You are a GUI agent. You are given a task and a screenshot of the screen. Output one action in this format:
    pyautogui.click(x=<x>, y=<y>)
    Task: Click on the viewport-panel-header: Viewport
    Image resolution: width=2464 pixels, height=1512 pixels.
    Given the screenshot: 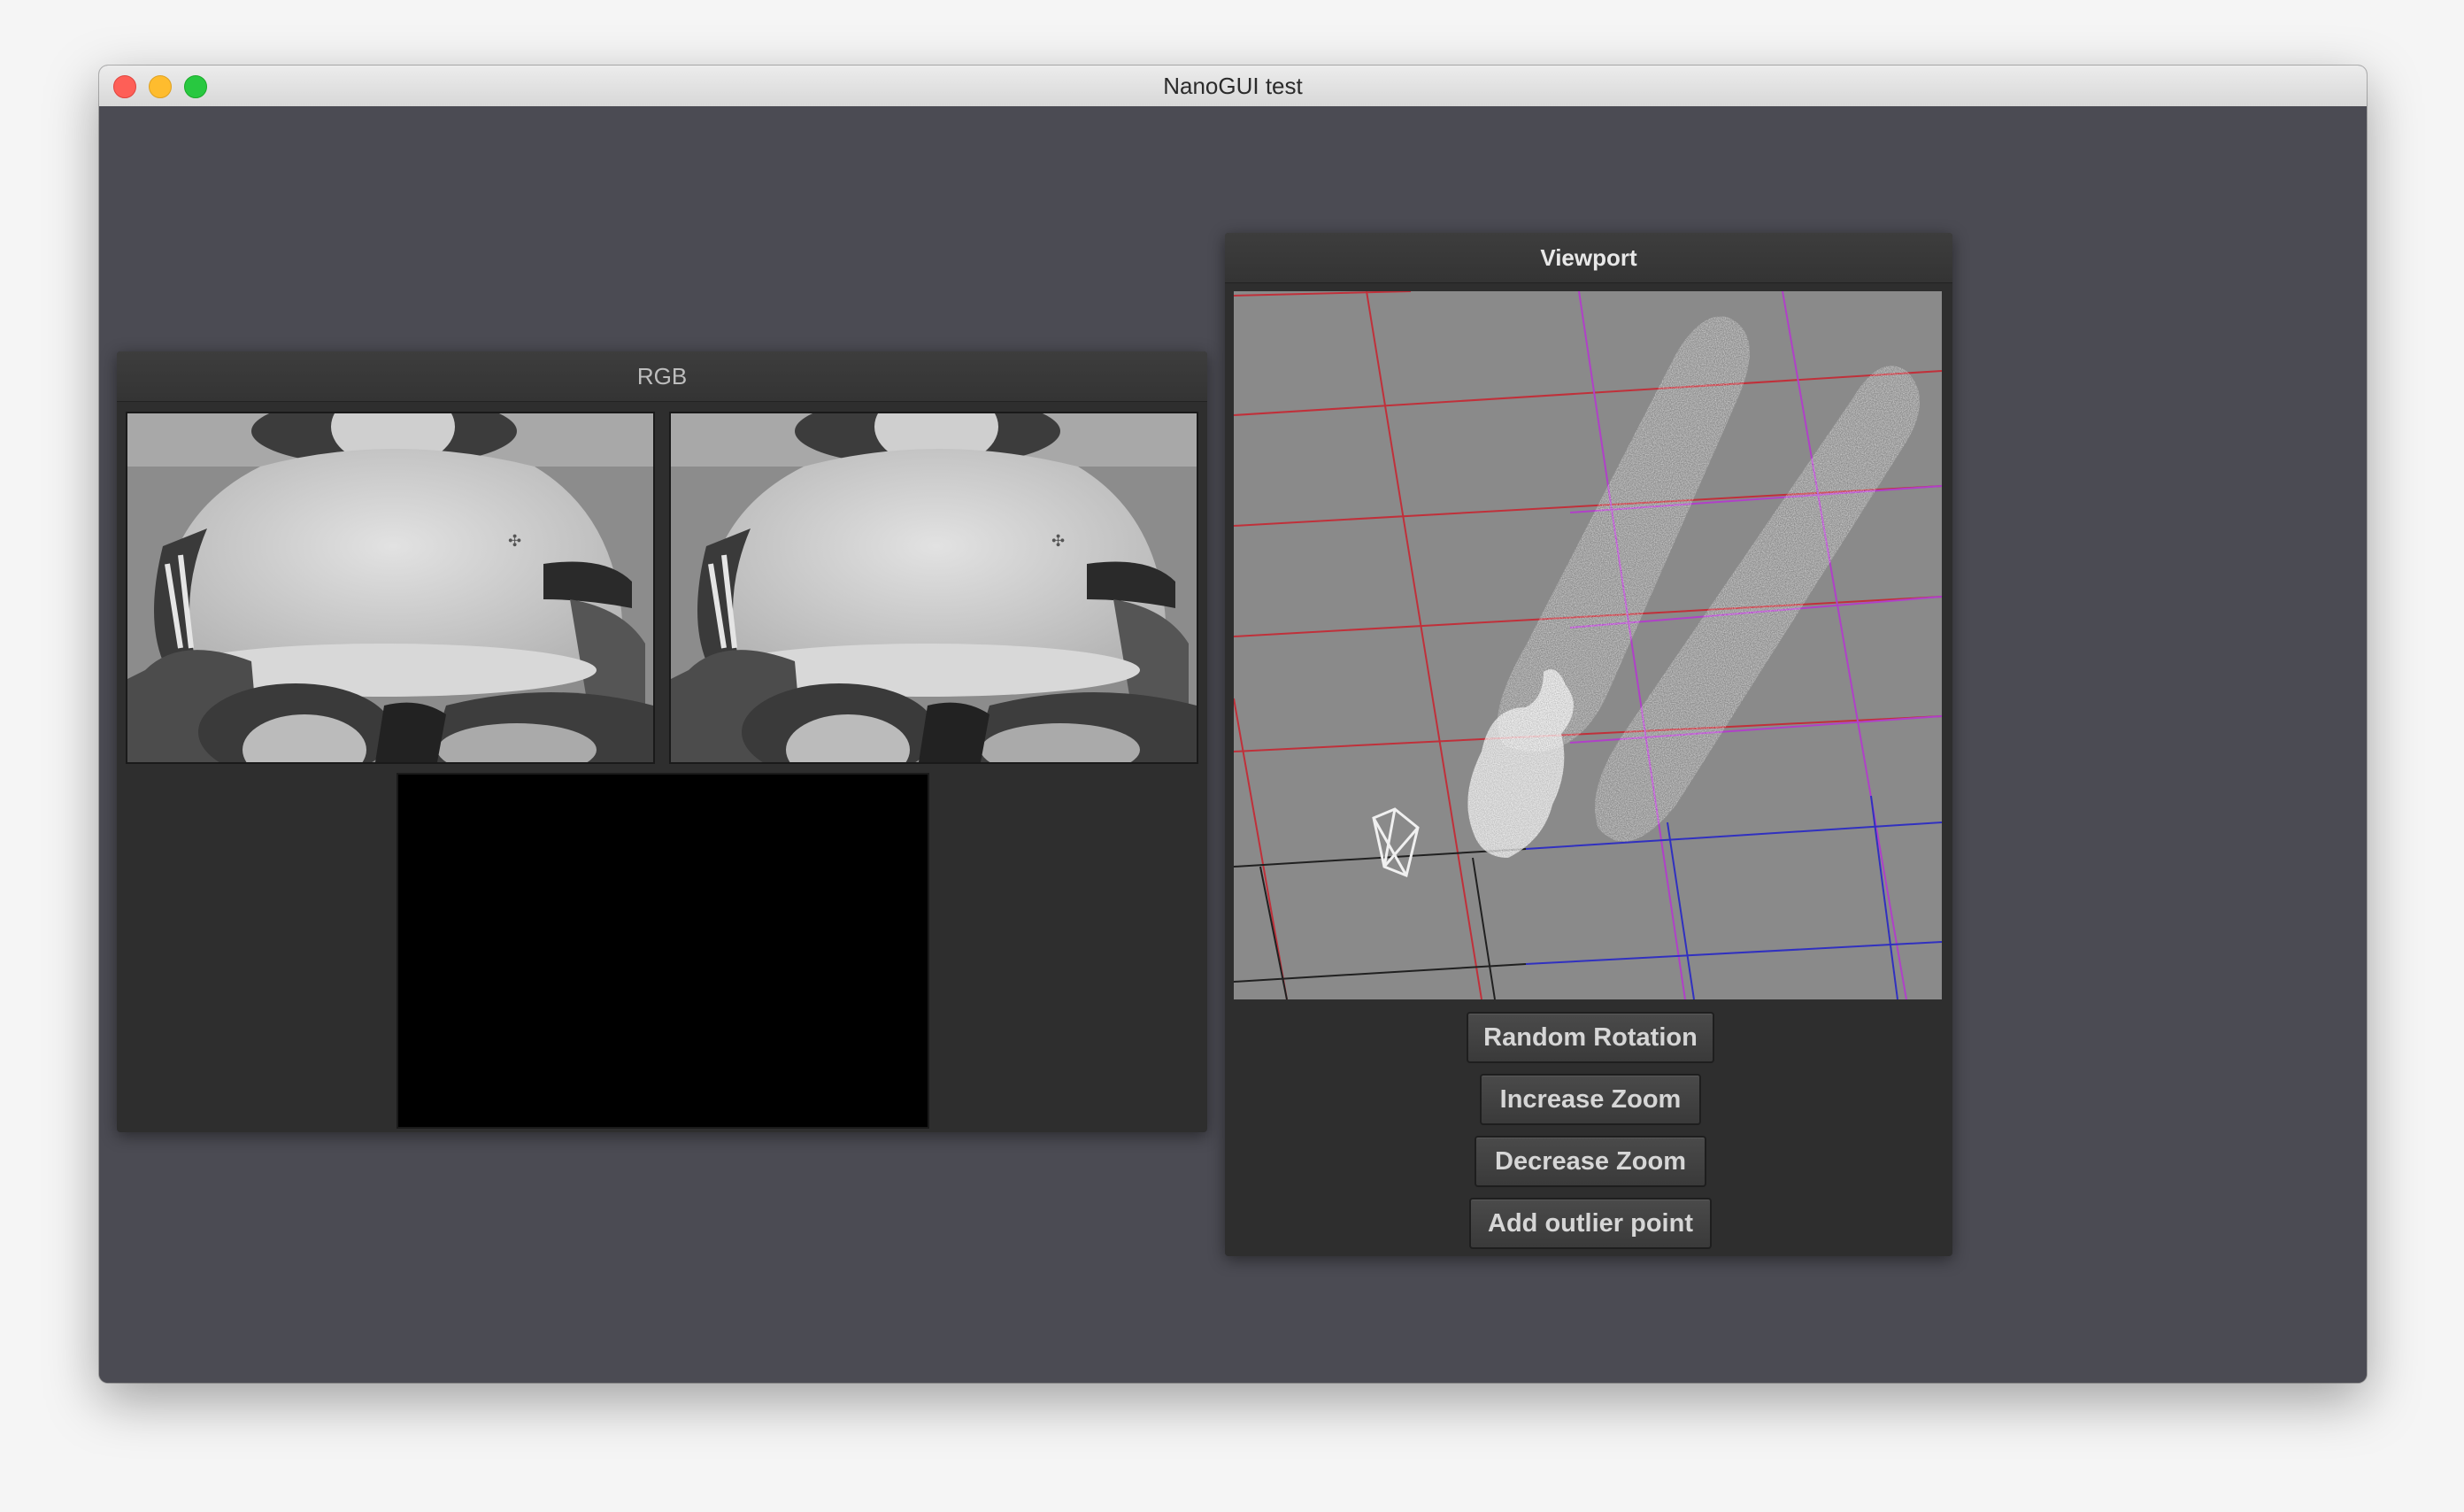 What is the action you would take?
    pyautogui.click(x=1589, y=258)
    